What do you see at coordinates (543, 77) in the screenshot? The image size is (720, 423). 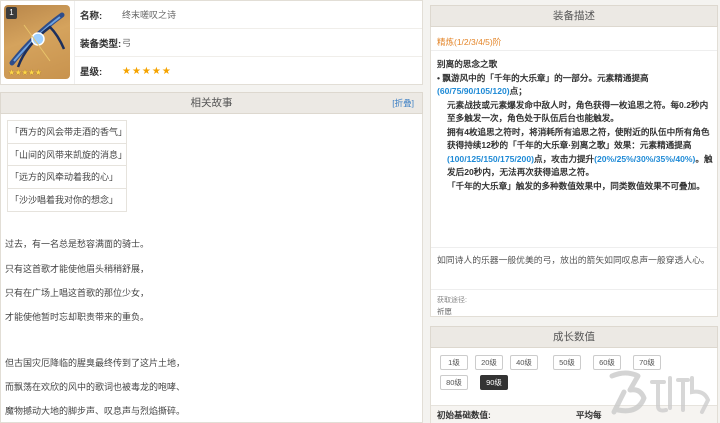 I see `text: • 飘游风中的「千年的大乐章」的一部分。元素精通提高` at bounding box center [543, 77].